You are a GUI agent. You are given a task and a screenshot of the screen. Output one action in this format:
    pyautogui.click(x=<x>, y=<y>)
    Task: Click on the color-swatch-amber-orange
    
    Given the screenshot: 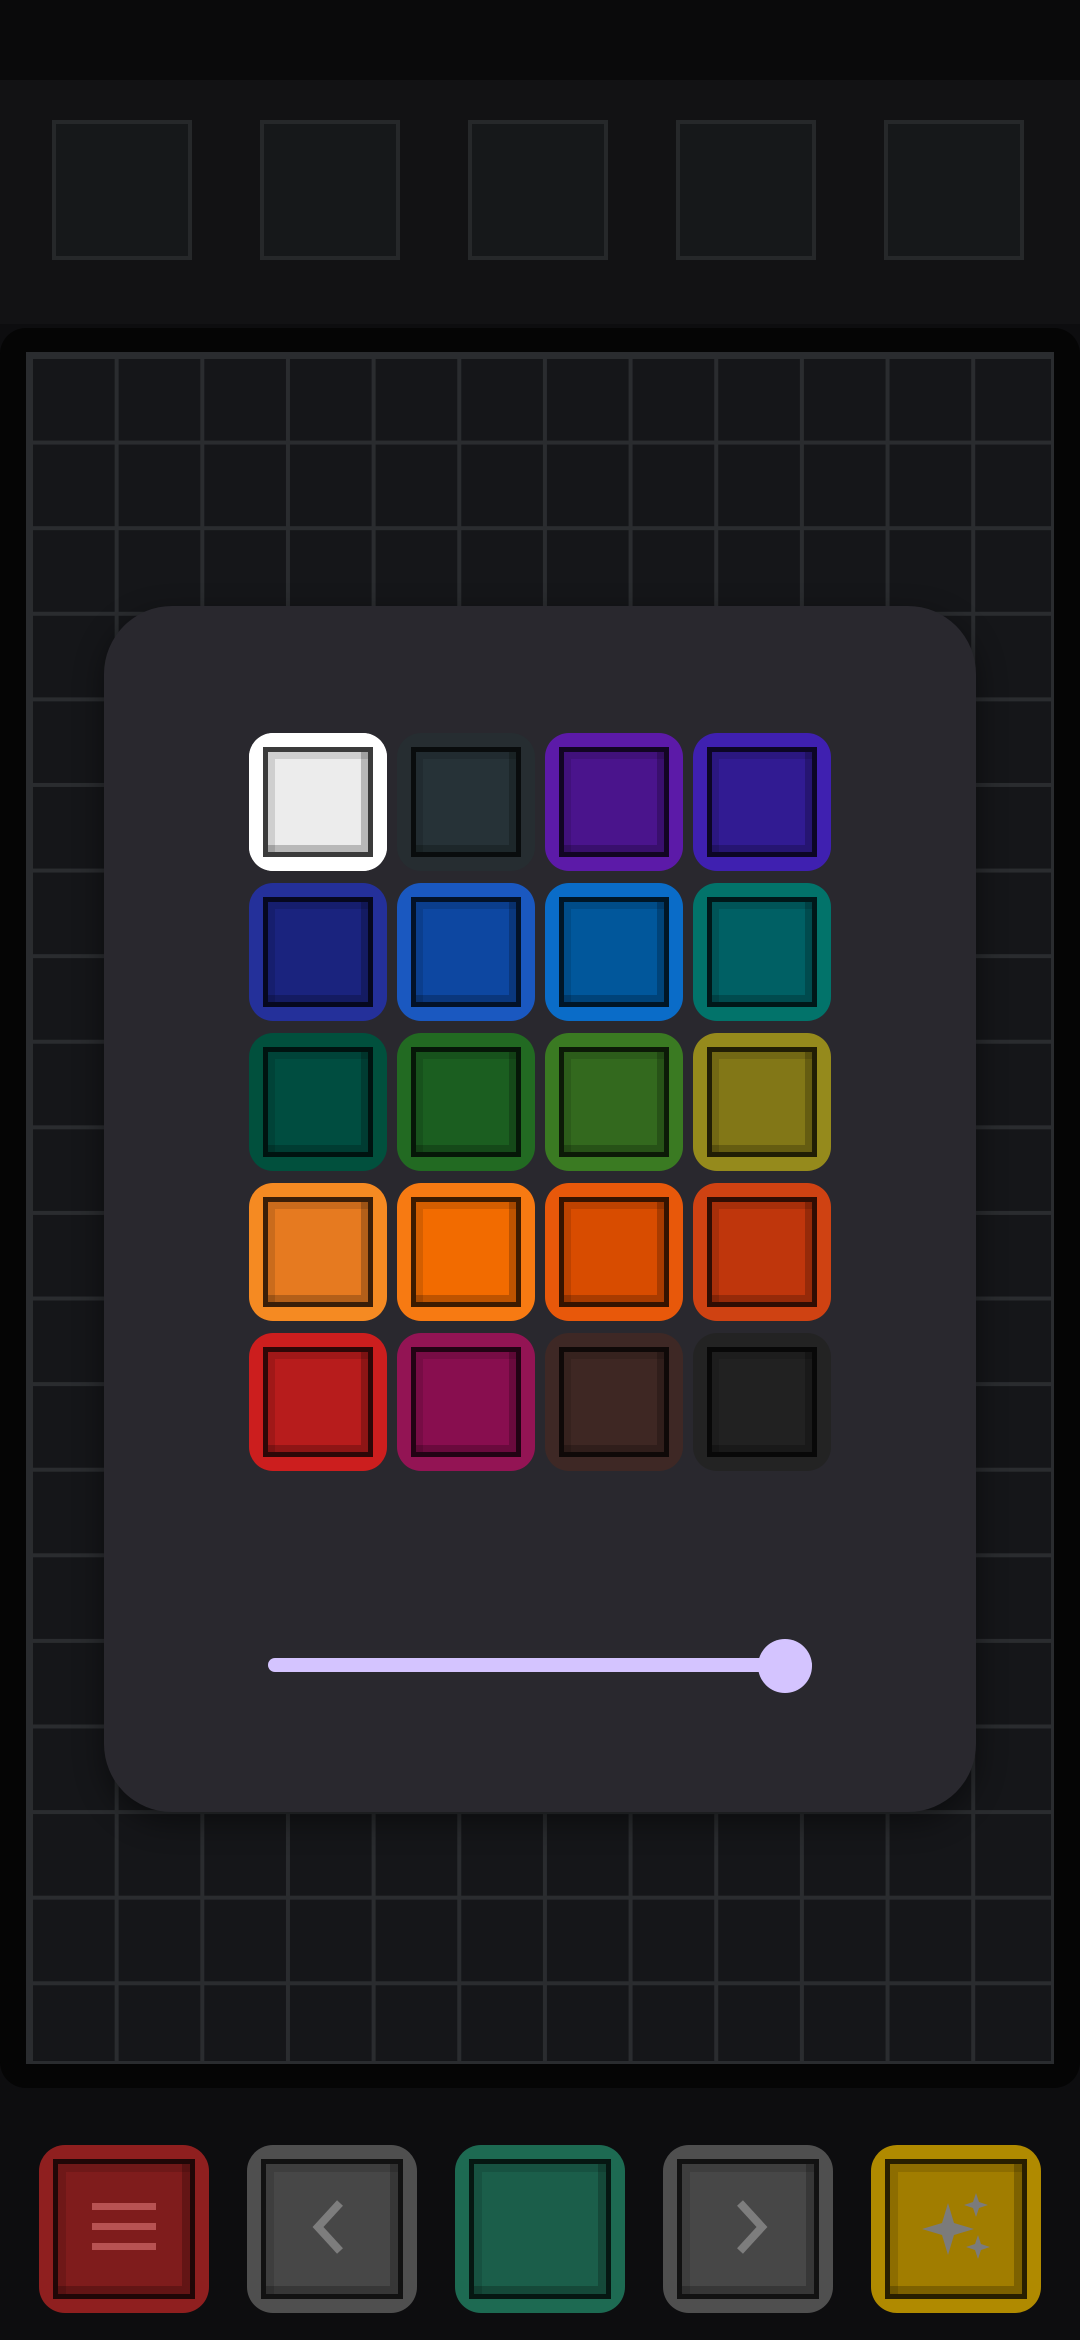 What is the action you would take?
    pyautogui.click(x=318, y=1252)
    